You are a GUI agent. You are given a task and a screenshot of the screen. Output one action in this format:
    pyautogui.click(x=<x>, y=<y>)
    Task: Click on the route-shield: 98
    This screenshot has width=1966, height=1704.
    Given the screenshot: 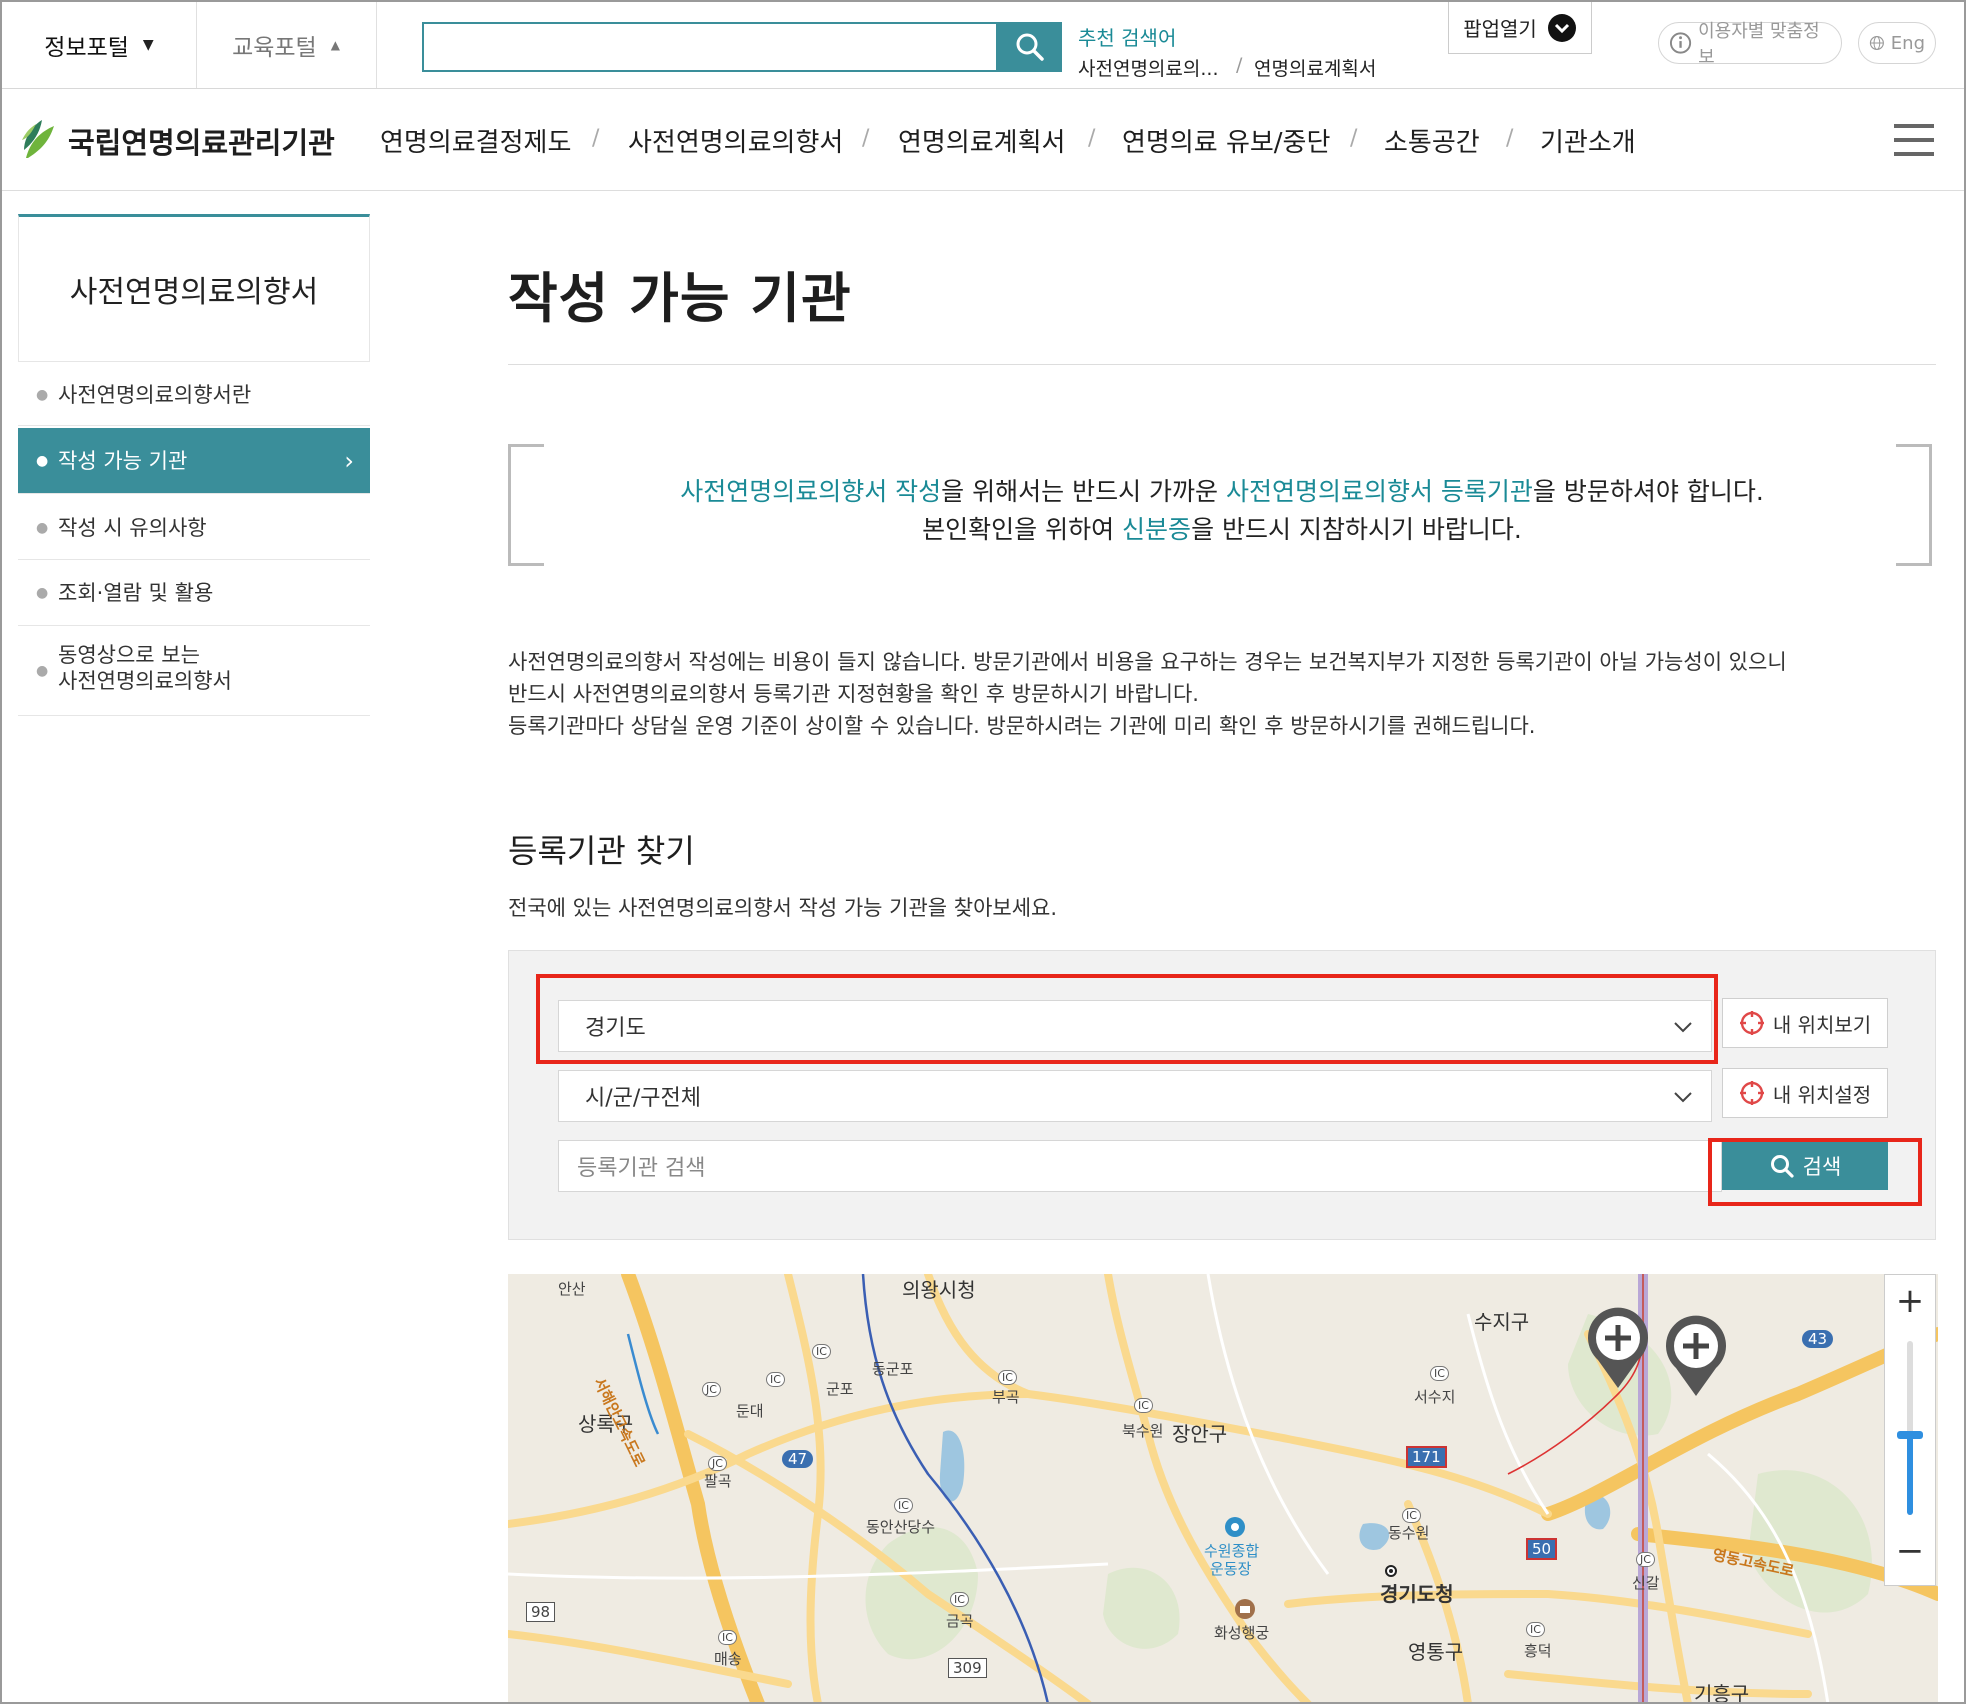 What is the action you would take?
    pyautogui.click(x=541, y=1612)
    